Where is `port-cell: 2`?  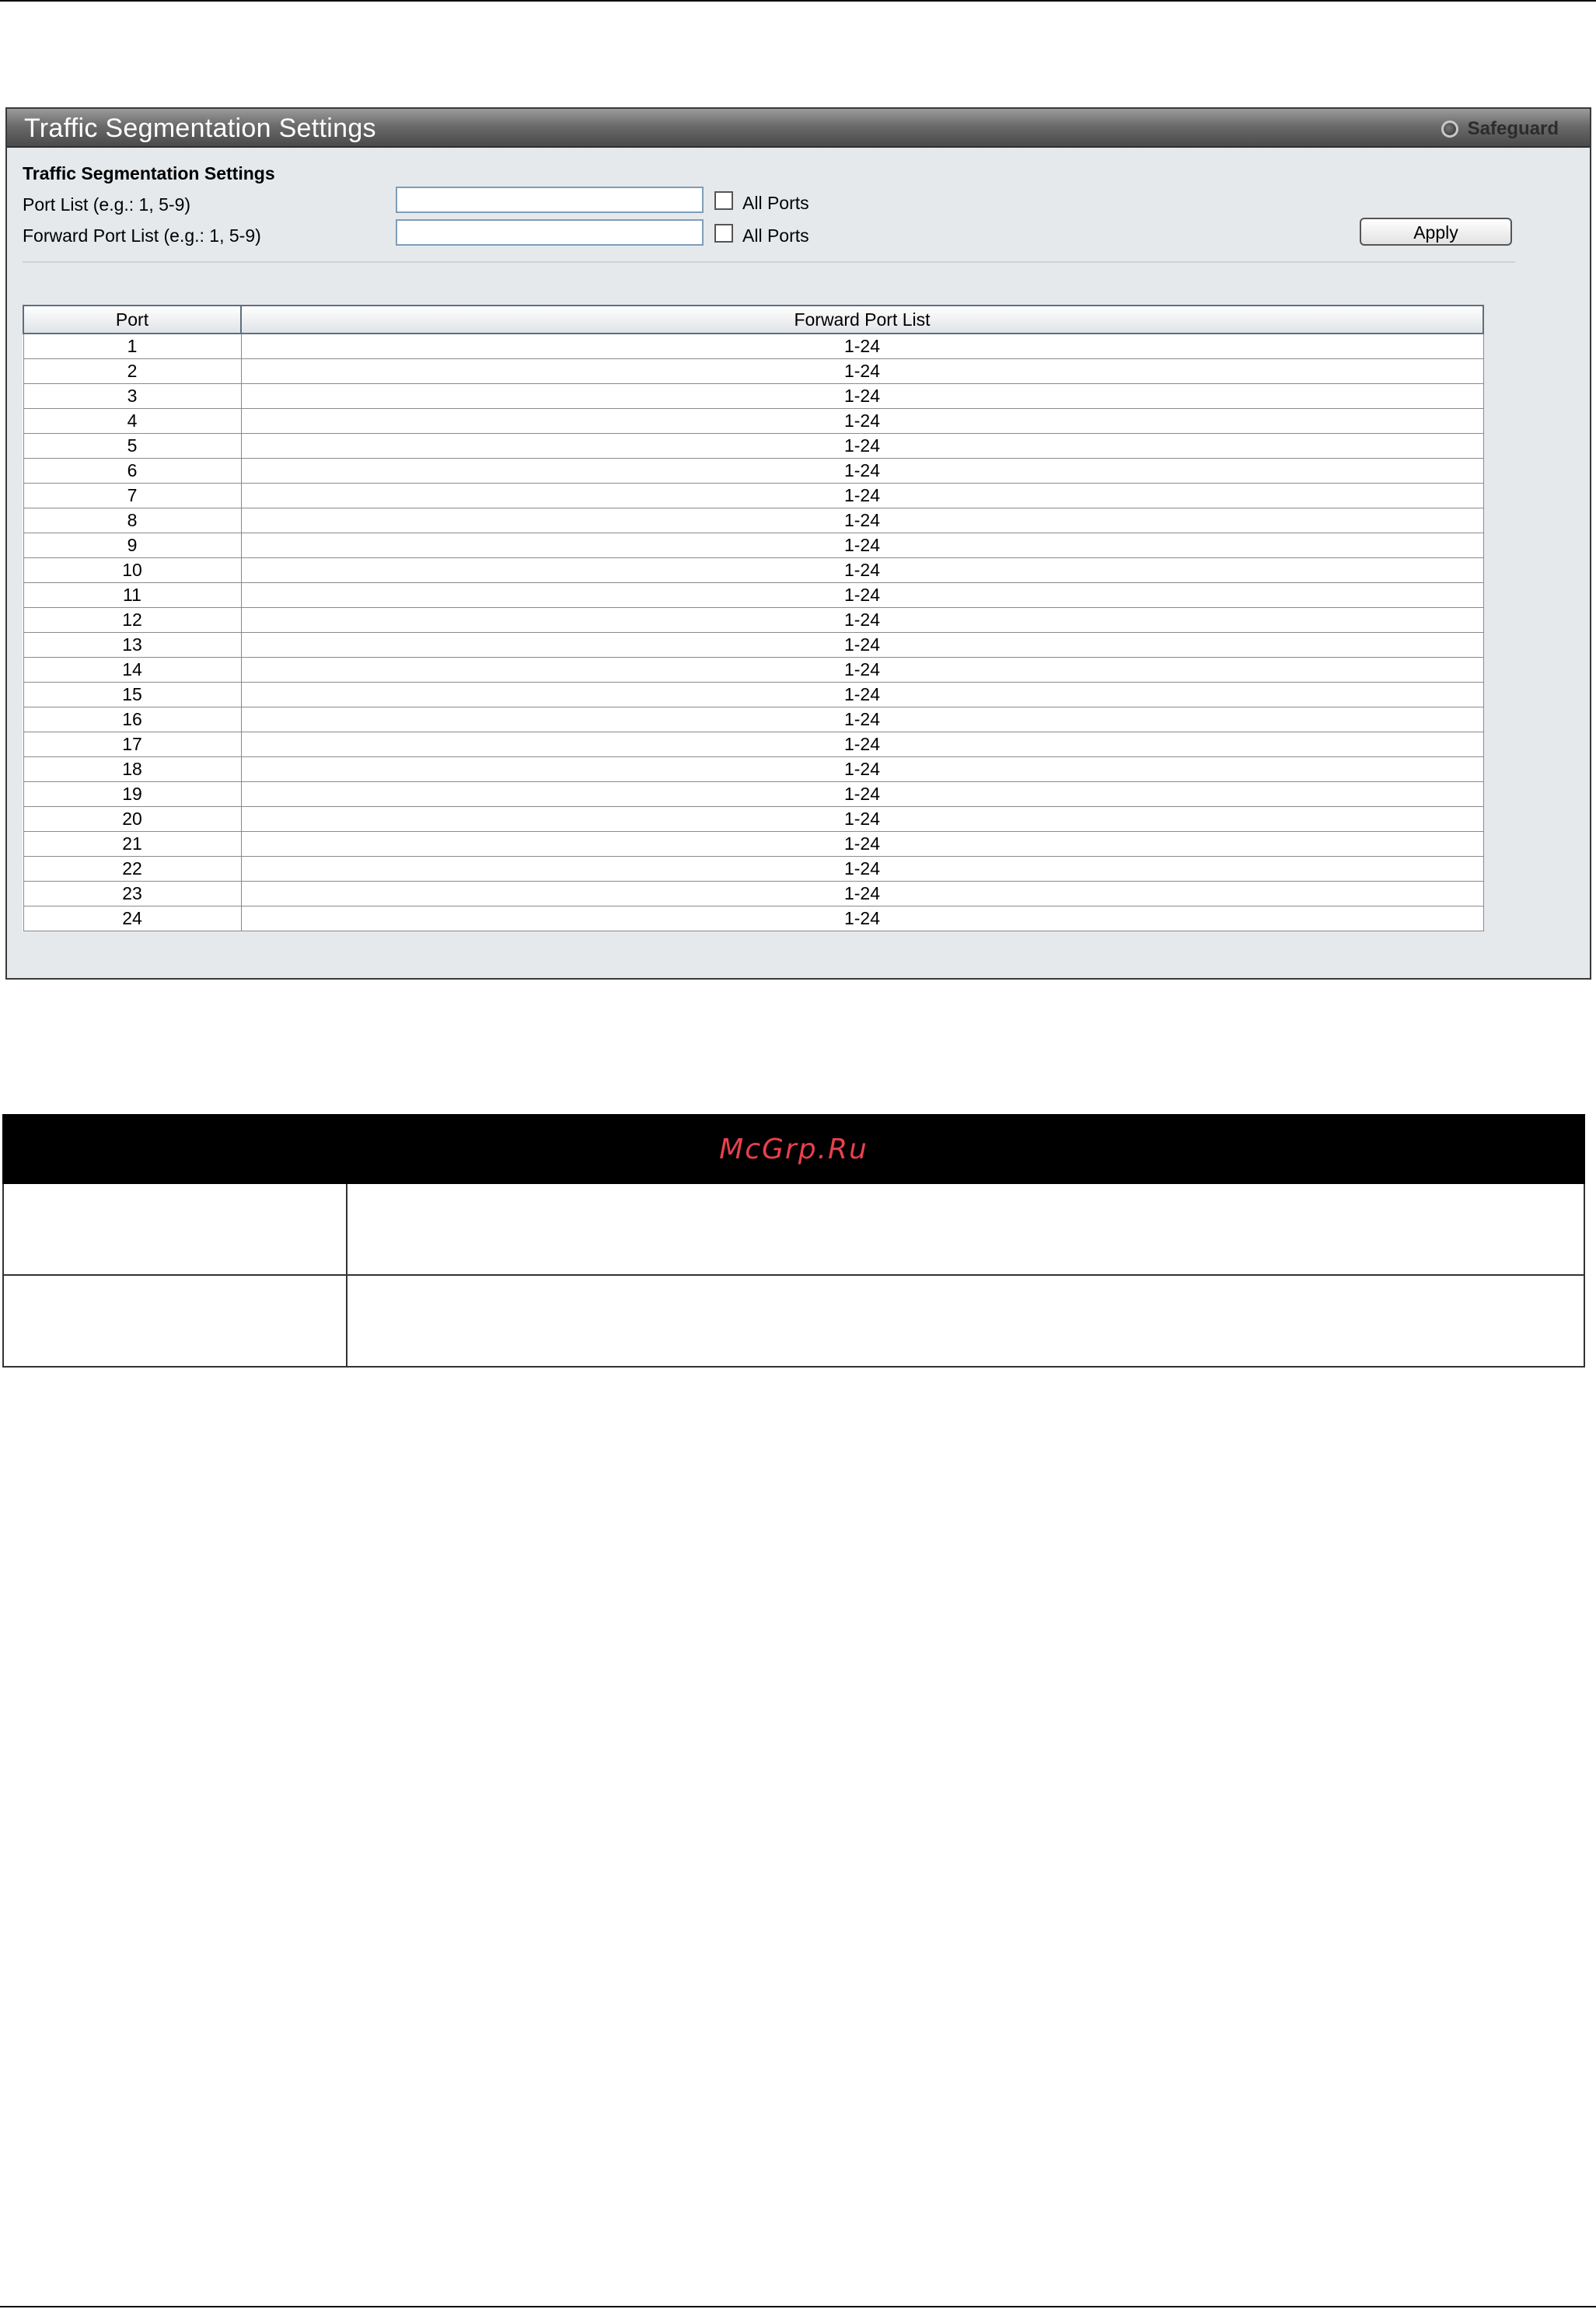
port-cell: 2 is located at coordinates (133, 371).